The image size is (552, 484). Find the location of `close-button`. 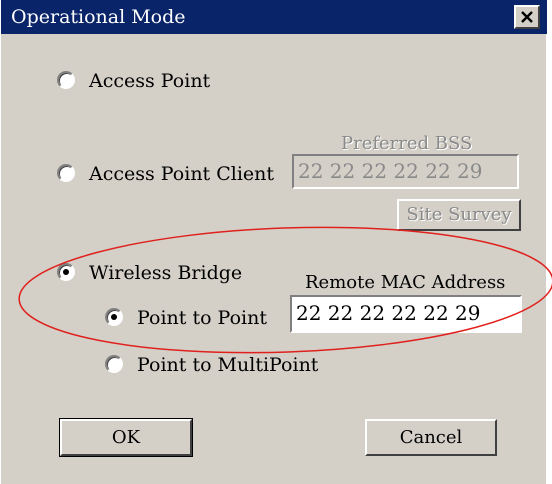

close-button is located at coordinates (527, 17).